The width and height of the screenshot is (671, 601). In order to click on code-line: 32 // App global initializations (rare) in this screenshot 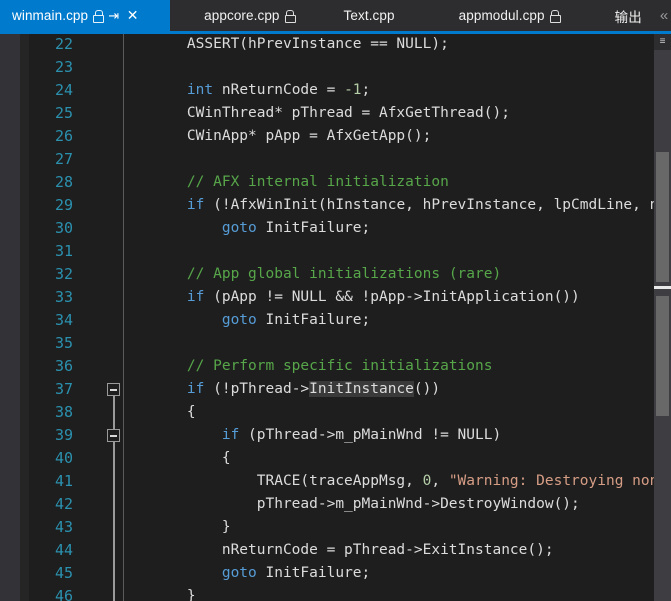, I will do `click(335, 274)`.